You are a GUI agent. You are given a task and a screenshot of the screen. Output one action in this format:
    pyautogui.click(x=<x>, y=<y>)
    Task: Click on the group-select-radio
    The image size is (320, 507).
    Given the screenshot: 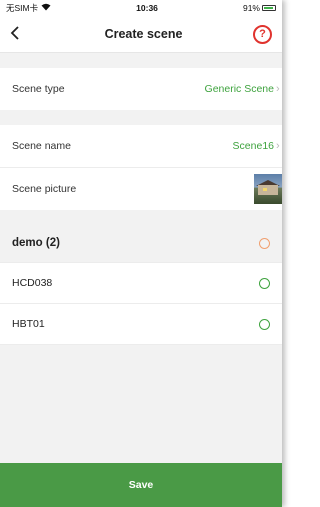 What is the action you would take?
    pyautogui.click(x=264, y=243)
    